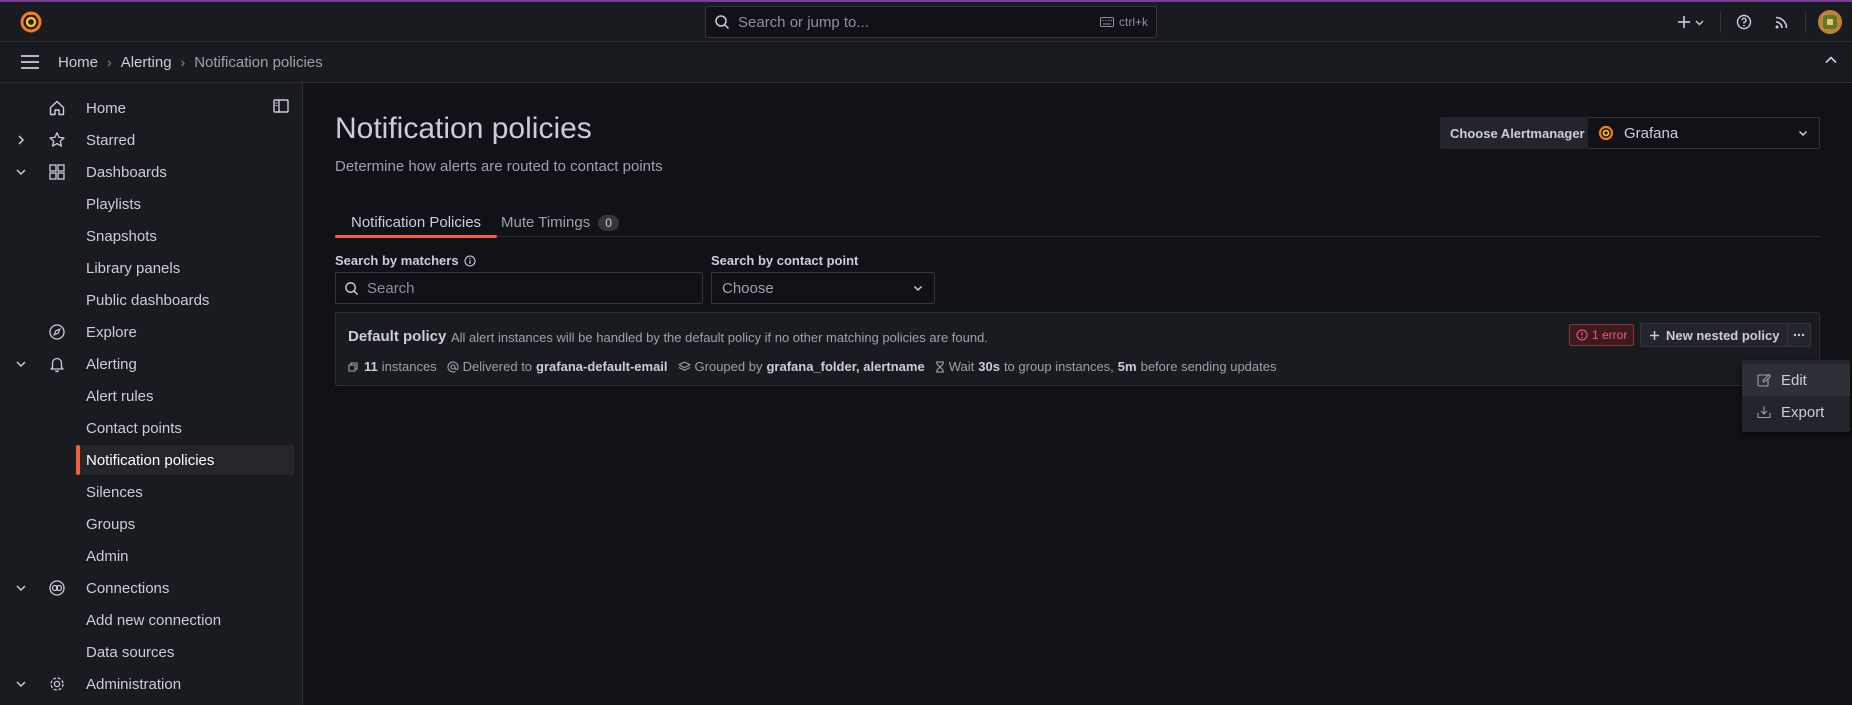 This screenshot has width=1852, height=705. I want to click on sidebar-item-connections: Connections, so click(147, 588).